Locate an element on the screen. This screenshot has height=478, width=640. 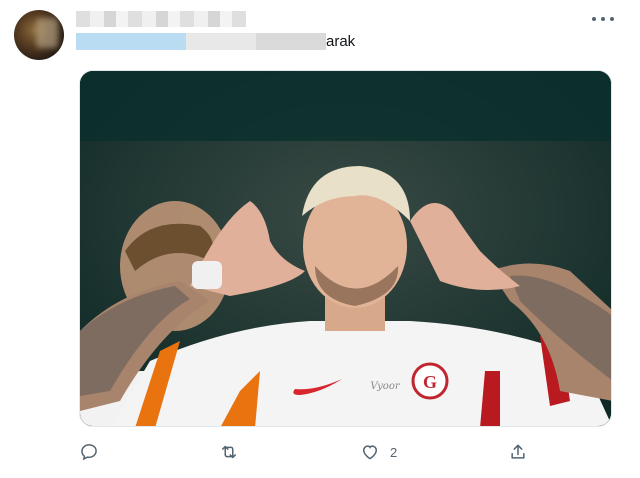
more-options-icon is located at coordinates (603, 19).